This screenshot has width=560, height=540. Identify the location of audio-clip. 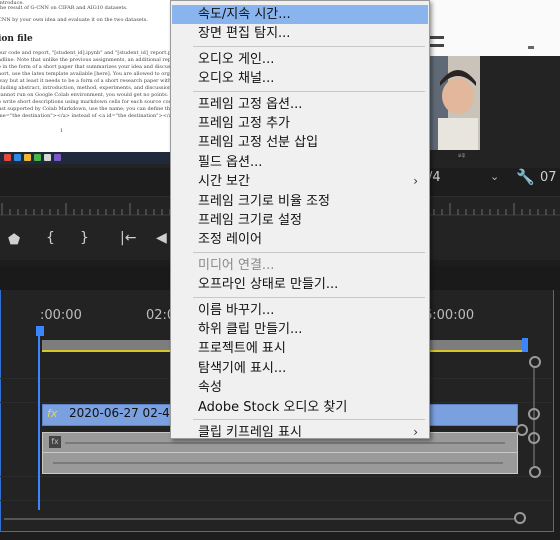
(280, 463).